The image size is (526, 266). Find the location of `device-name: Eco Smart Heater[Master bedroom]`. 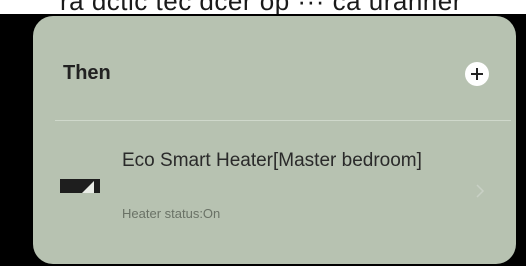

device-name: Eco Smart Heater[Master bedroom] is located at coordinates (272, 160).